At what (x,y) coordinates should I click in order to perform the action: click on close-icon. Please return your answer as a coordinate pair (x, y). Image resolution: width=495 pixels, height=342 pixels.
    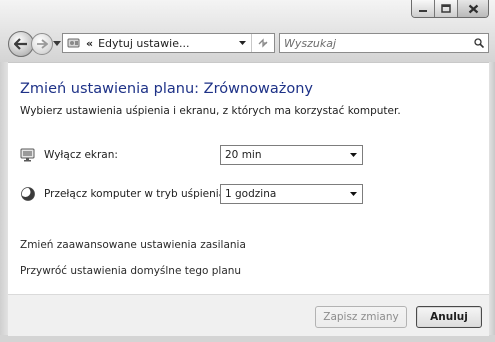
    Looking at the image, I should click on (473, 8).